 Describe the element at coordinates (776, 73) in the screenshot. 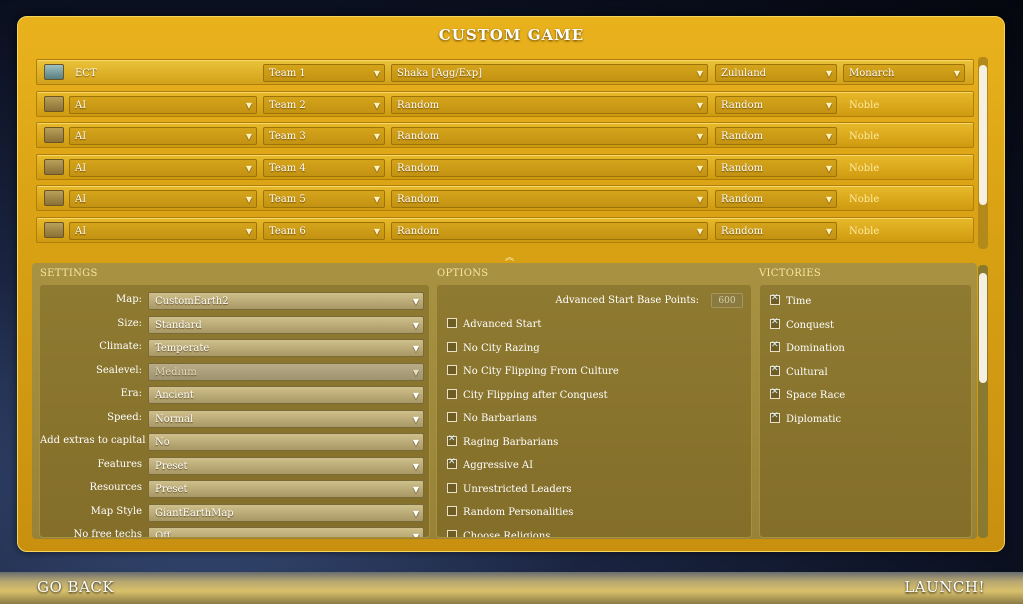

I see `civ-select: Zululand ▼` at that location.